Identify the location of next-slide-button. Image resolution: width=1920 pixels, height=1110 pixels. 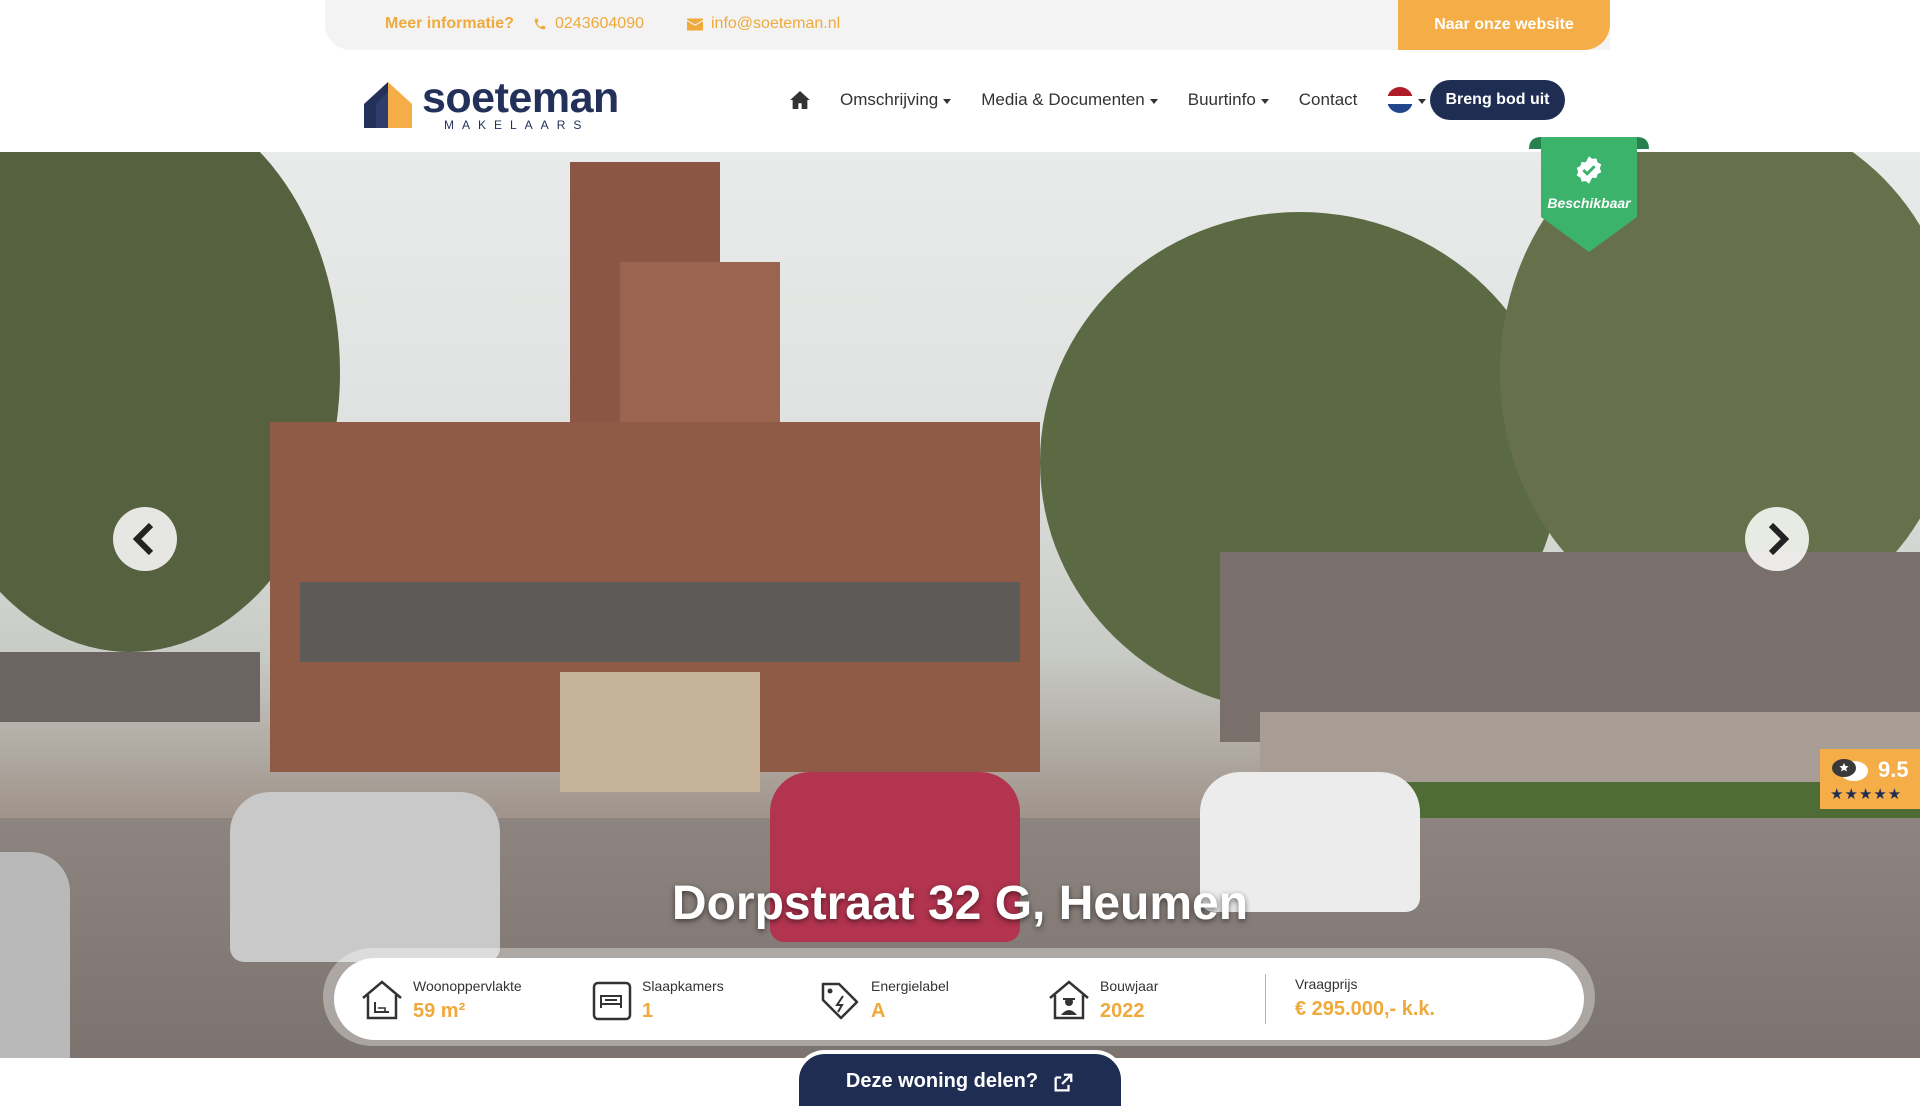
(1777, 539).